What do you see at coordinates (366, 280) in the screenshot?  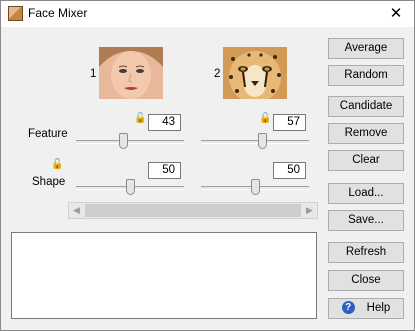 I see `close-button: Close` at bounding box center [366, 280].